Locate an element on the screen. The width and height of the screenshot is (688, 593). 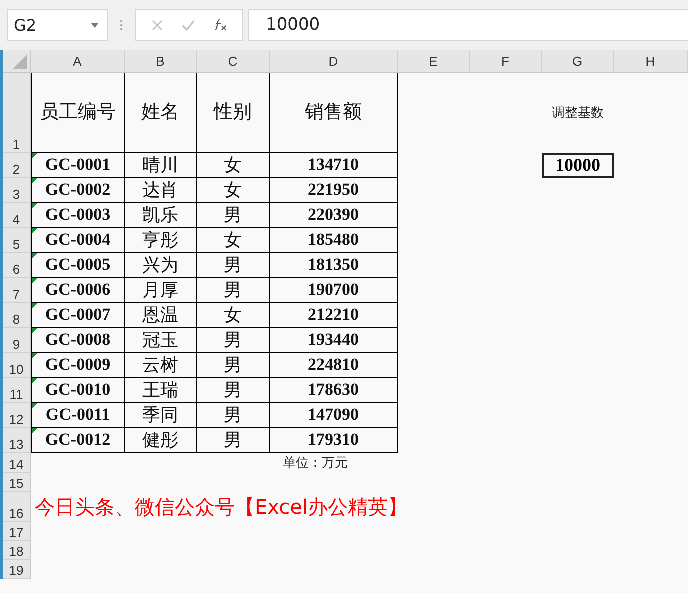
table-cell: 云树 is located at coordinates (161, 365).